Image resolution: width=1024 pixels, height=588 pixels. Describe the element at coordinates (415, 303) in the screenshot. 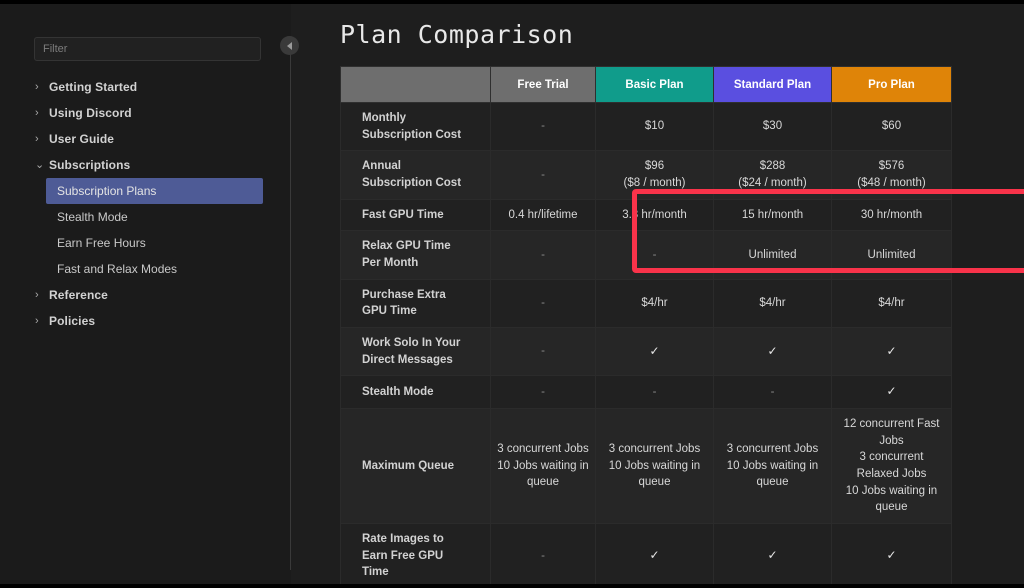

I see `row-label: Purchase Extra GPU Time` at that location.